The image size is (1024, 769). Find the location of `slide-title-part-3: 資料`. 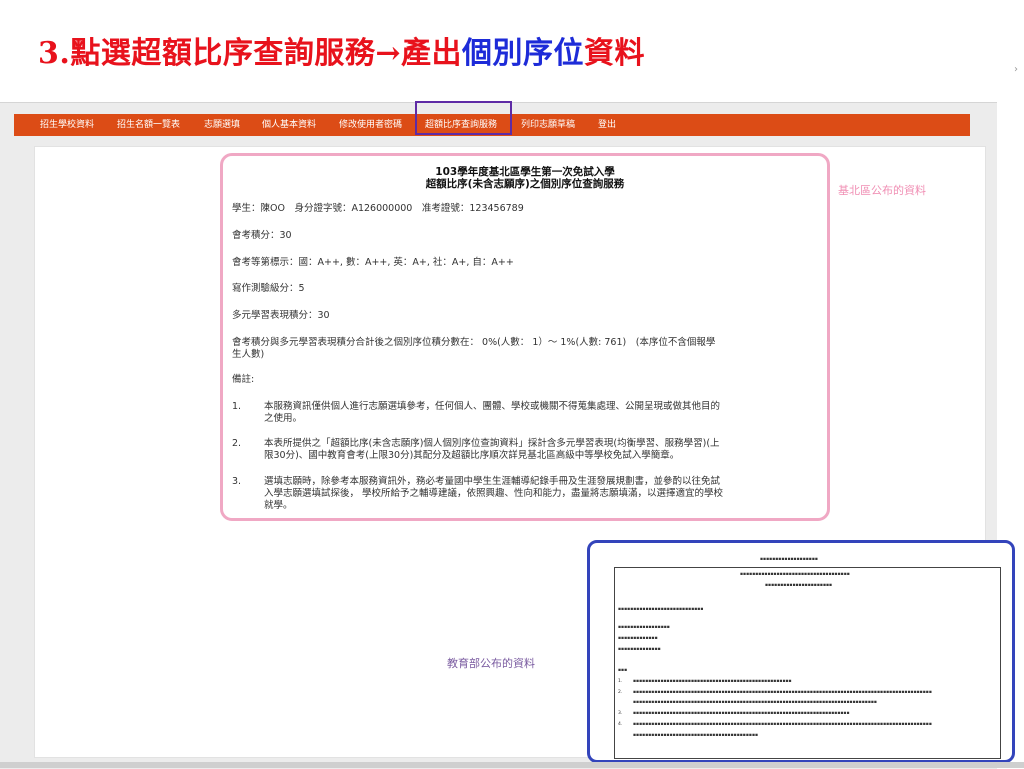

slide-title-part-3: 資料 is located at coordinates (614, 53).